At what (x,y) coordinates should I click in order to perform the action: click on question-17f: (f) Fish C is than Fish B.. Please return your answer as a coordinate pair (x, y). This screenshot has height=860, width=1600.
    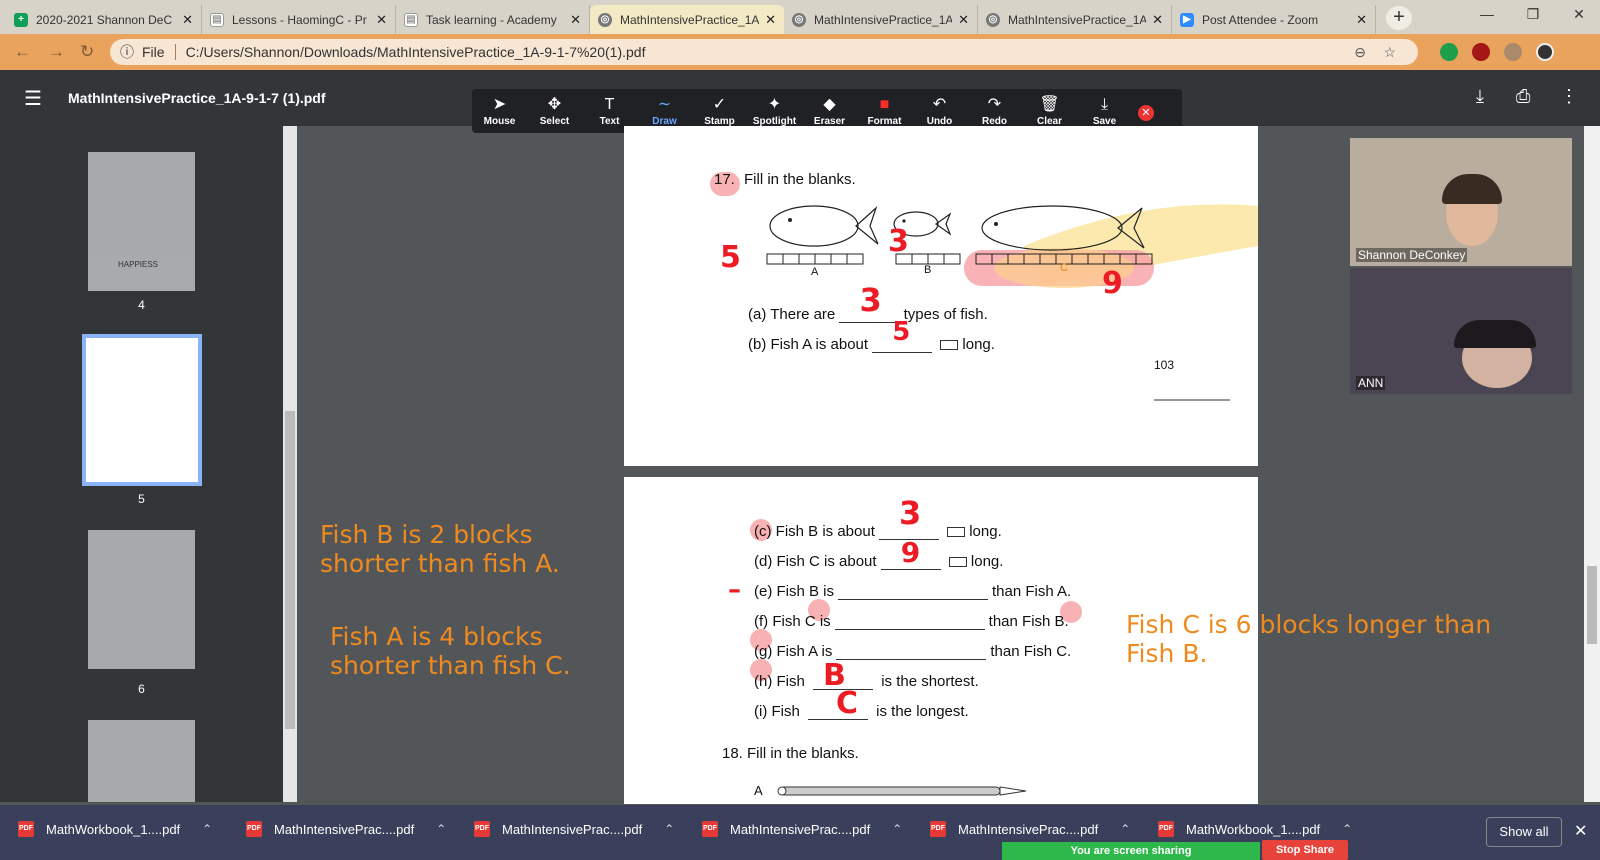
    Looking at the image, I should click on (911, 621).